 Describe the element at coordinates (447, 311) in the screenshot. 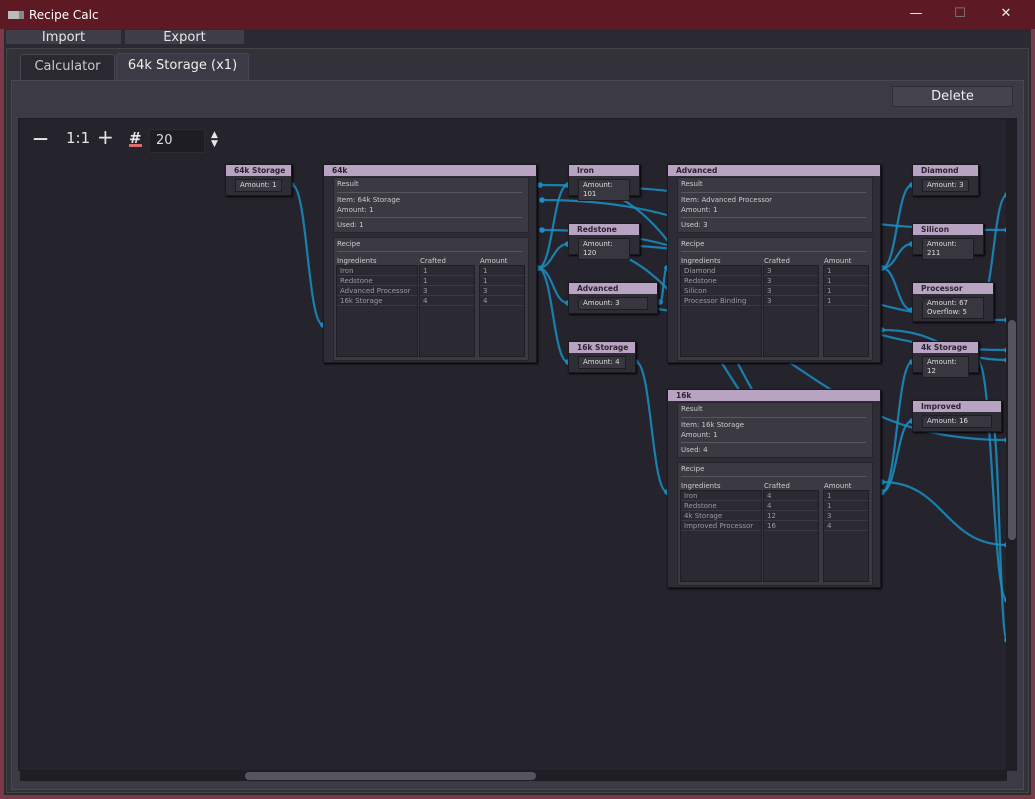

I see `crafted-list: 1134` at that location.